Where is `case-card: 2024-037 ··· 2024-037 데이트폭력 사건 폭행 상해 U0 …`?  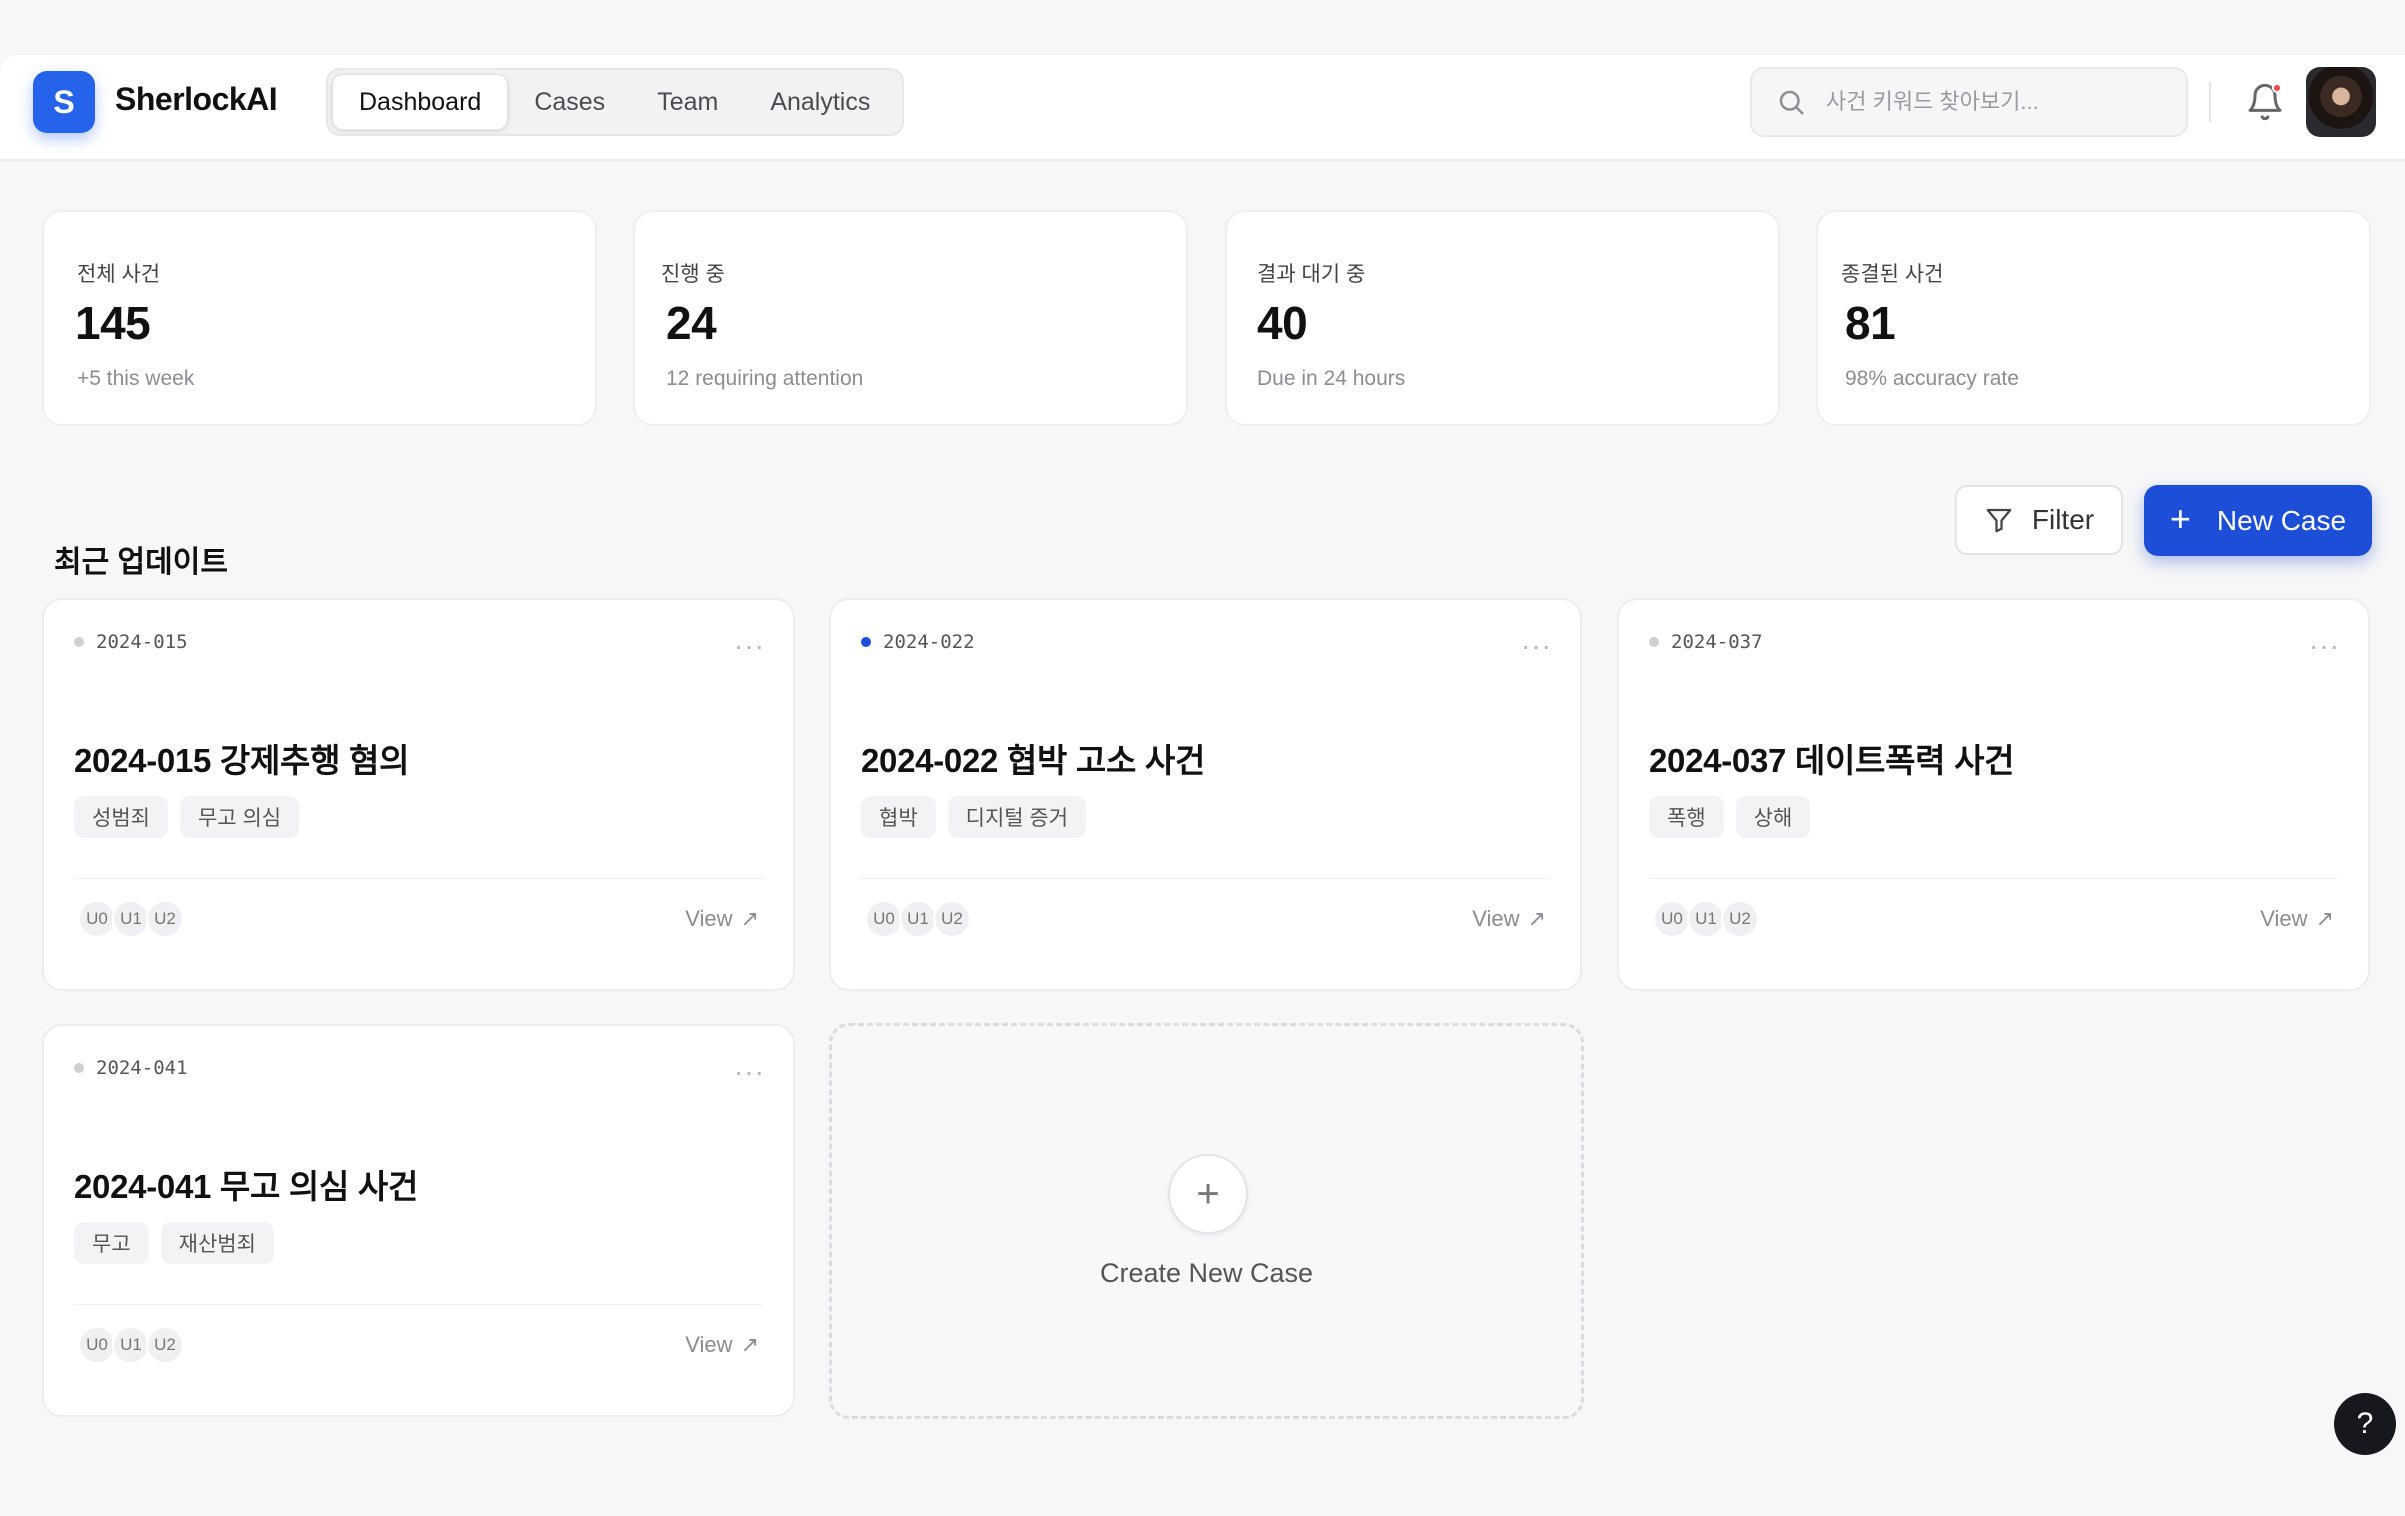
case-card: 2024-037 ··· 2024-037 데이트폭력 사건 폭행 상해 U0 … is located at coordinates (1993, 794).